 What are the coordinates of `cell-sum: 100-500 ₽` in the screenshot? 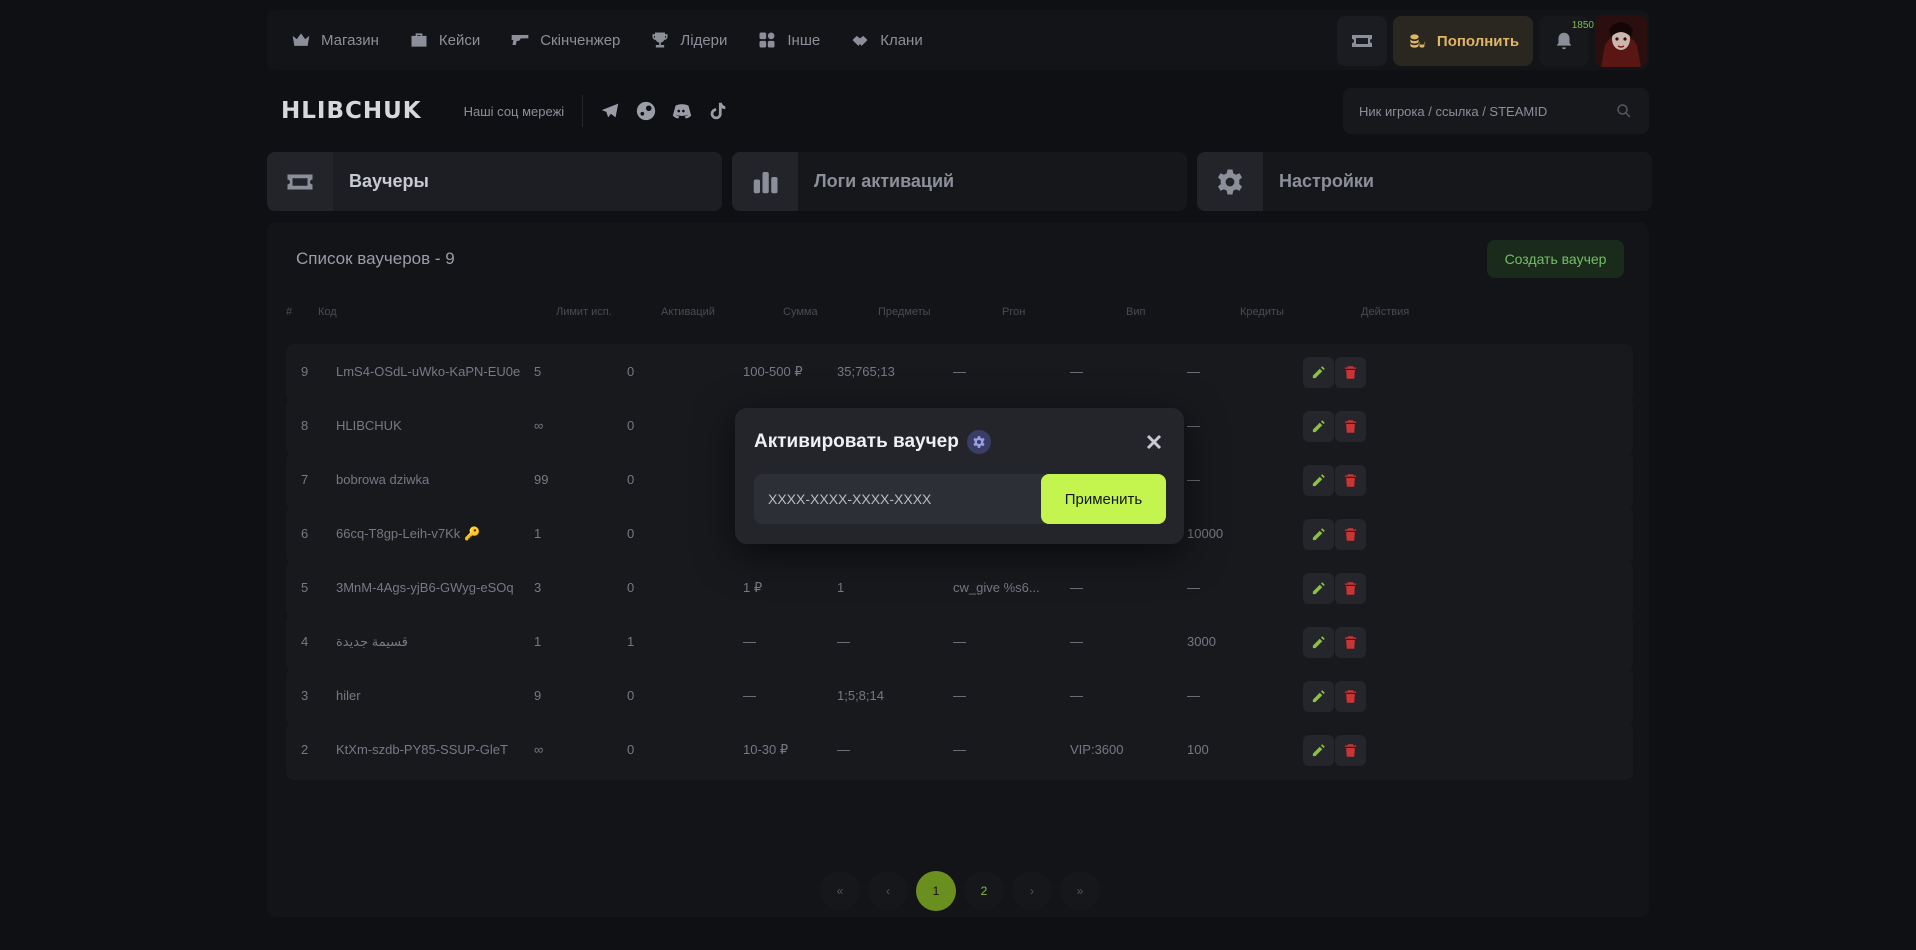 It's located at (773, 371).